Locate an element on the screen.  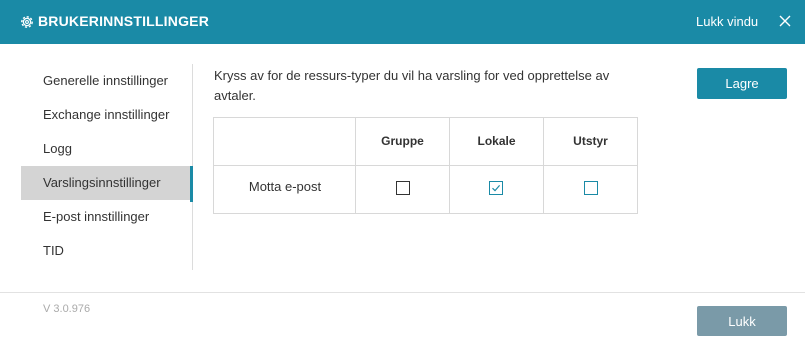
close-window-link: Lukk vindu is located at coordinates (727, 21).